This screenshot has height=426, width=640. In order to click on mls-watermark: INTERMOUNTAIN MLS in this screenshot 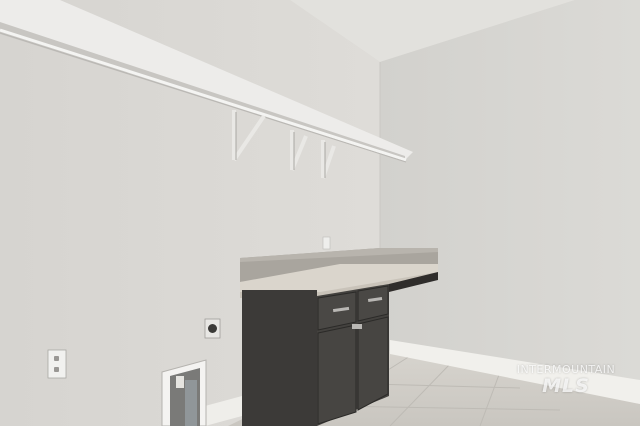, I will do `click(566, 380)`.